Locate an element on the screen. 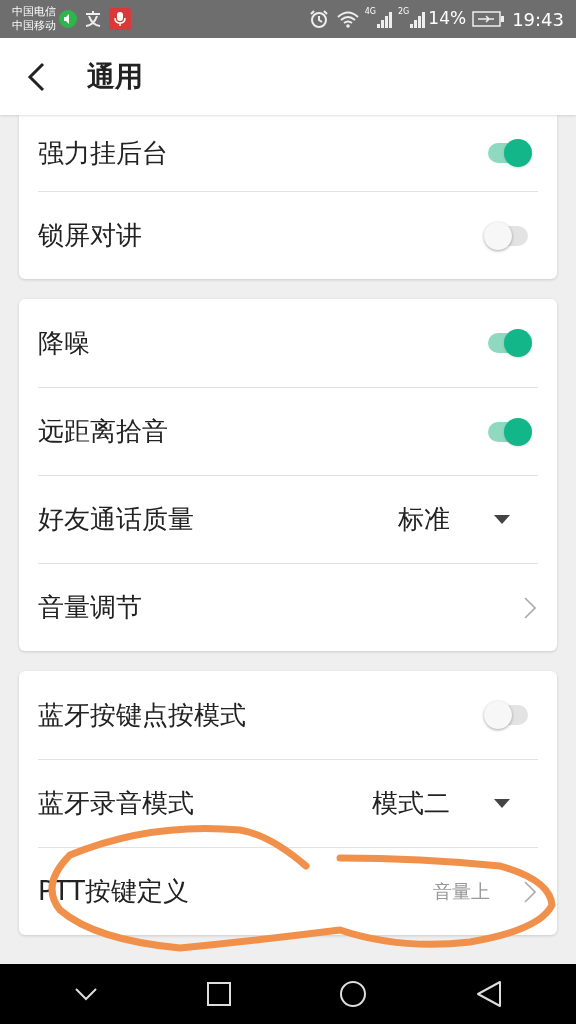  back-icon is located at coordinates (36, 76).